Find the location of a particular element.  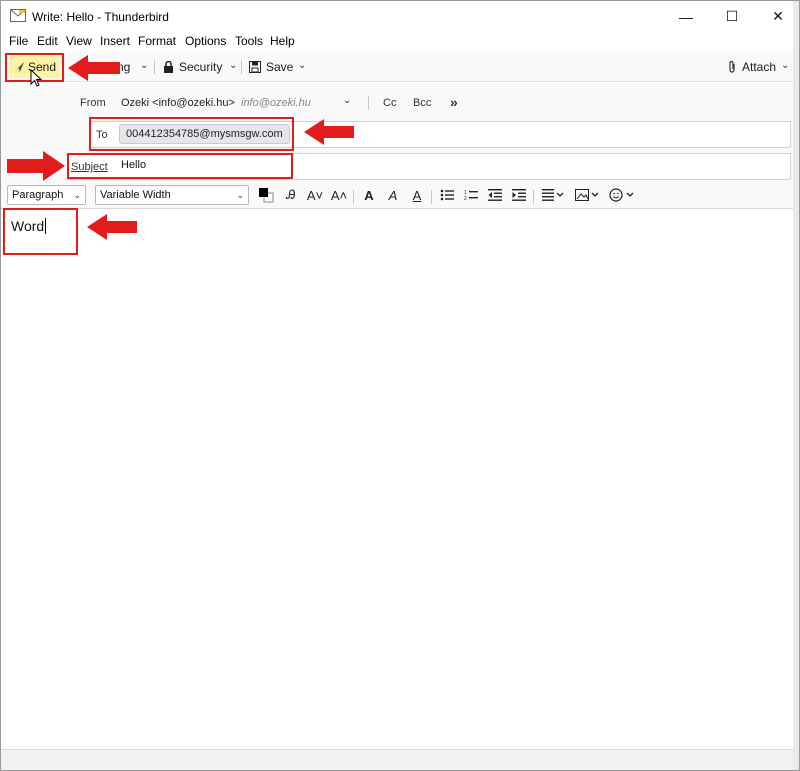

maximize-button: ☐ is located at coordinates (732, 16).